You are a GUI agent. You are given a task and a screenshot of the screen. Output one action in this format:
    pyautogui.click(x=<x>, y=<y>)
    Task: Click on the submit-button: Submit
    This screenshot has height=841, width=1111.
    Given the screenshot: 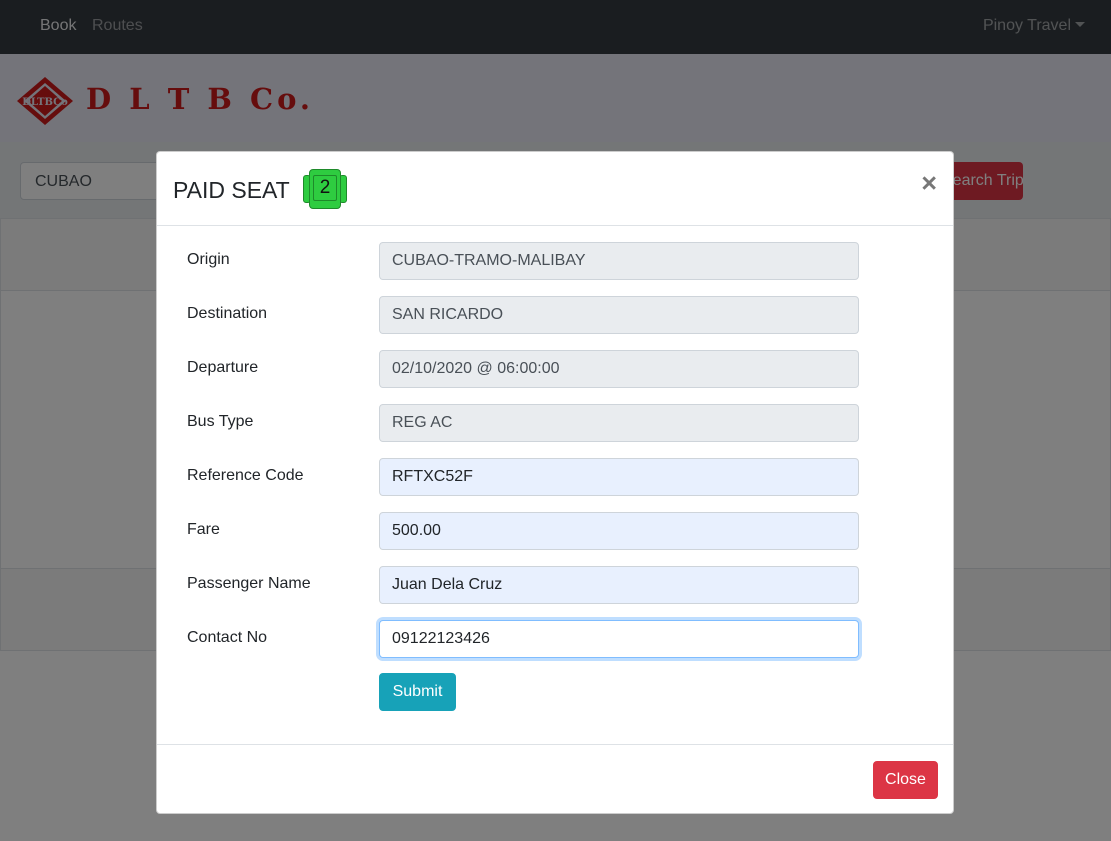 What is the action you would take?
    pyautogui.click(x=417, y=692)
    